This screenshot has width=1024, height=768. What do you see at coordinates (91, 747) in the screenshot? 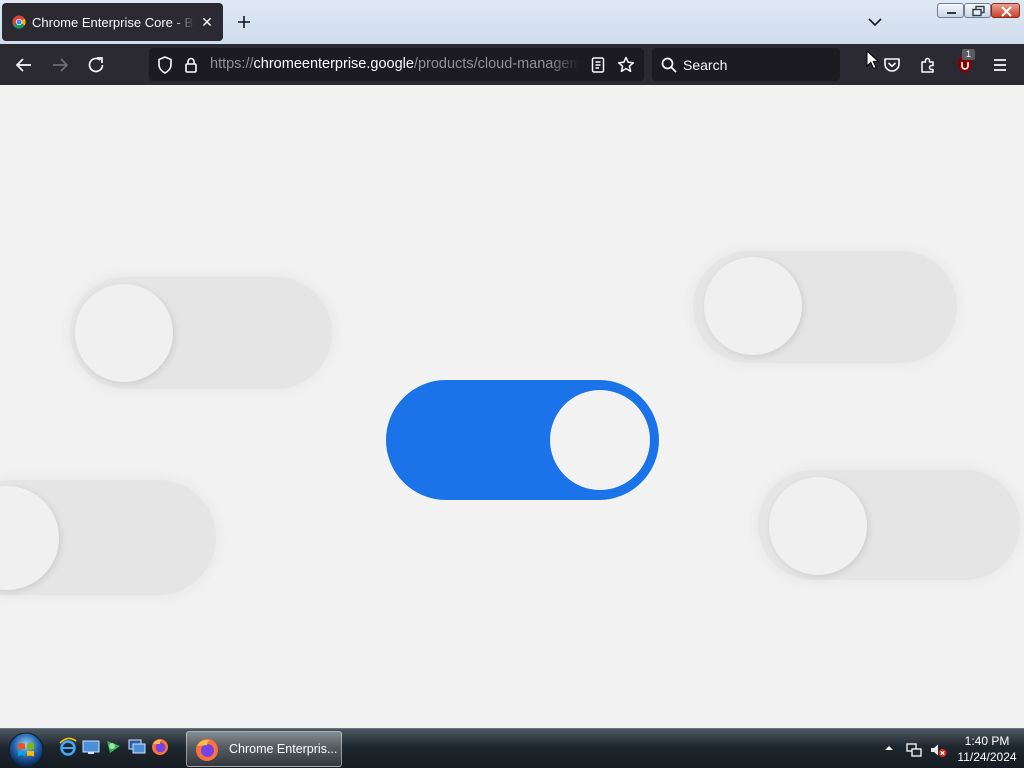
I see `show-desktop-icon` at bounding box center [91, 747].